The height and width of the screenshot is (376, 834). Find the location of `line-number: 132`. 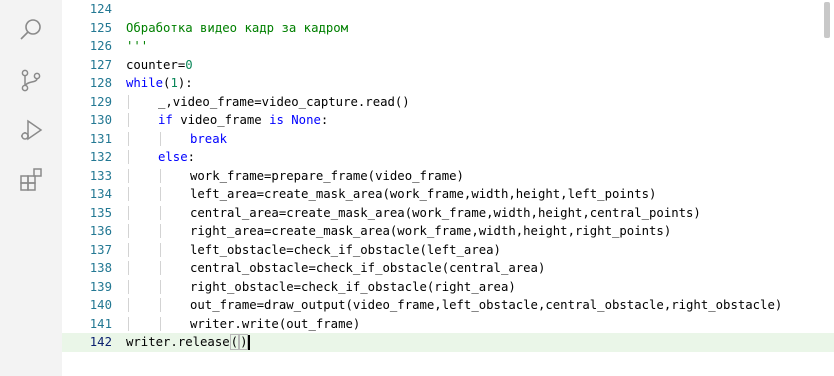

line-number: 132 is located at coordinates (100, 157).